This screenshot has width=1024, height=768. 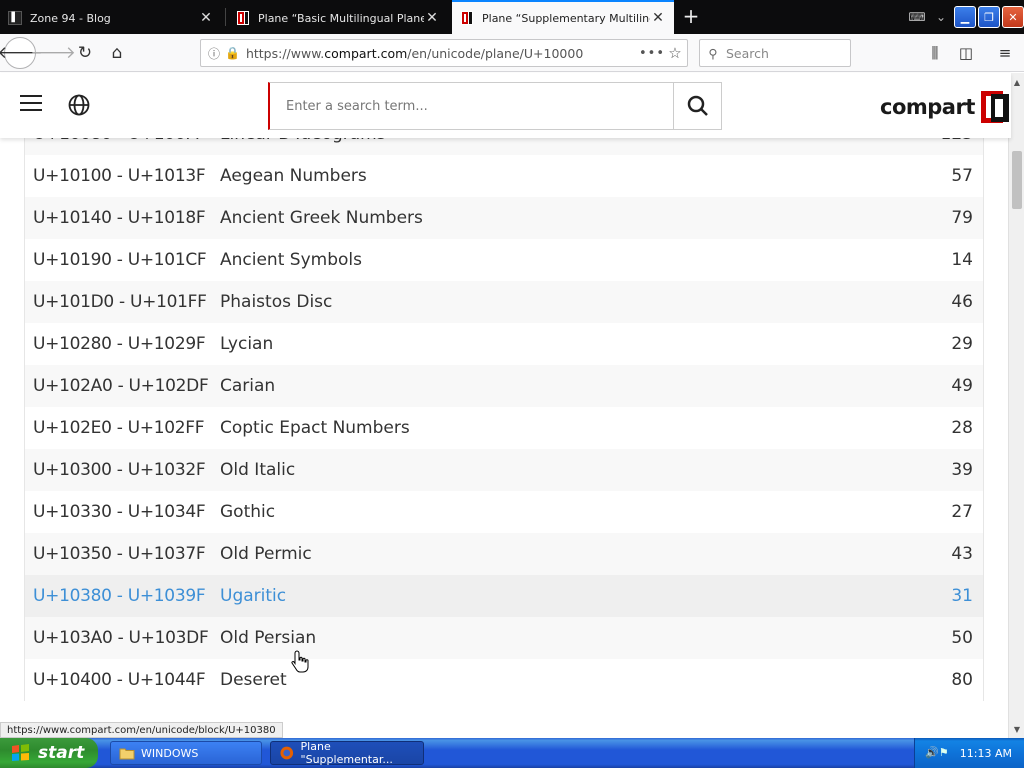 What do you see at coordinates (962, 554) in the screenshot?
I see `block-character-count: 43` at bounding box center [962, 554].